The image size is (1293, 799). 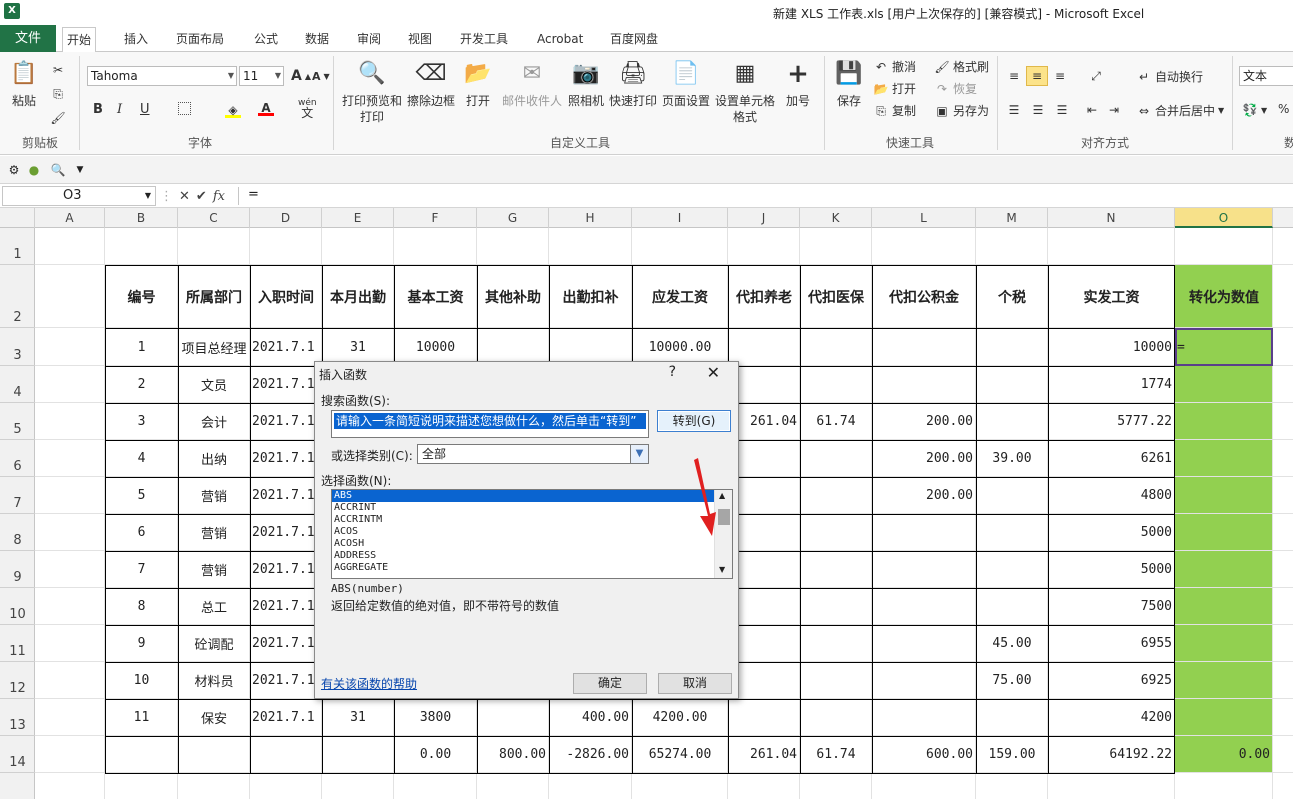 What do you see at coordinates (686, 83) in the screenshot?
I see `page-setup-button: 📄 页面设置` at bounding box center [686, 83].